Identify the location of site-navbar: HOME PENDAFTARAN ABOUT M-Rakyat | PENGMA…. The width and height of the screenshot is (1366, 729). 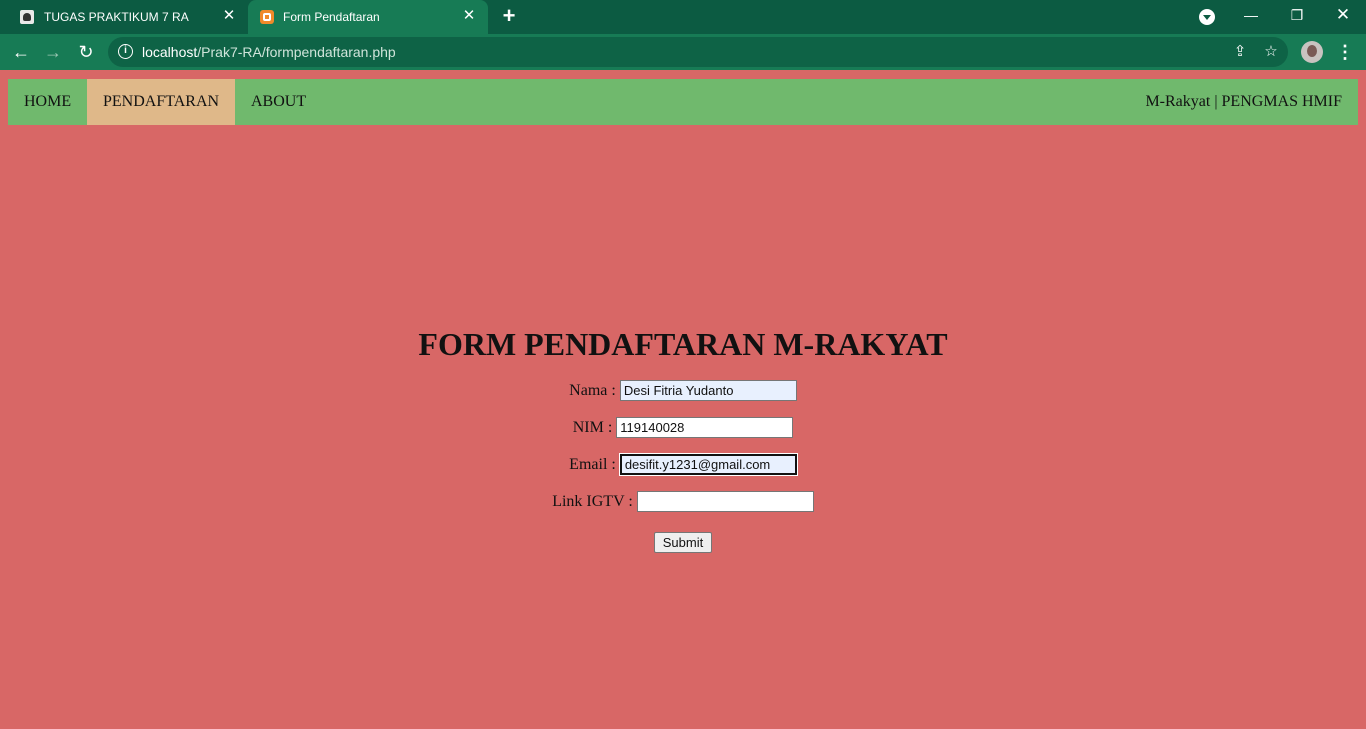
(683, 102).